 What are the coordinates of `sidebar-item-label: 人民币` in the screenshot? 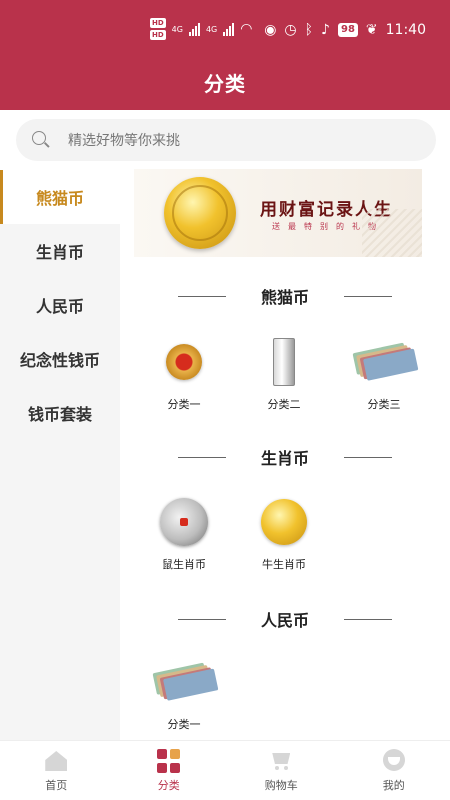 It's located at (59, 306).